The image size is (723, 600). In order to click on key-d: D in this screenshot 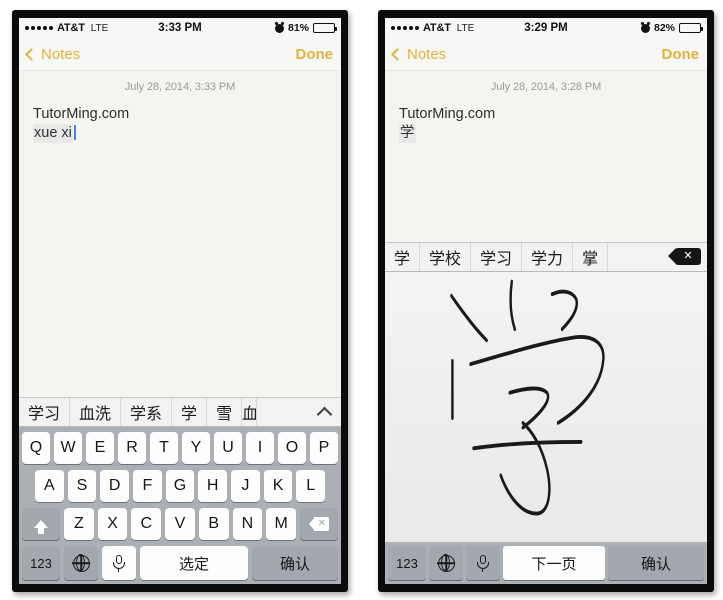, I will do `click(114, 486)`.